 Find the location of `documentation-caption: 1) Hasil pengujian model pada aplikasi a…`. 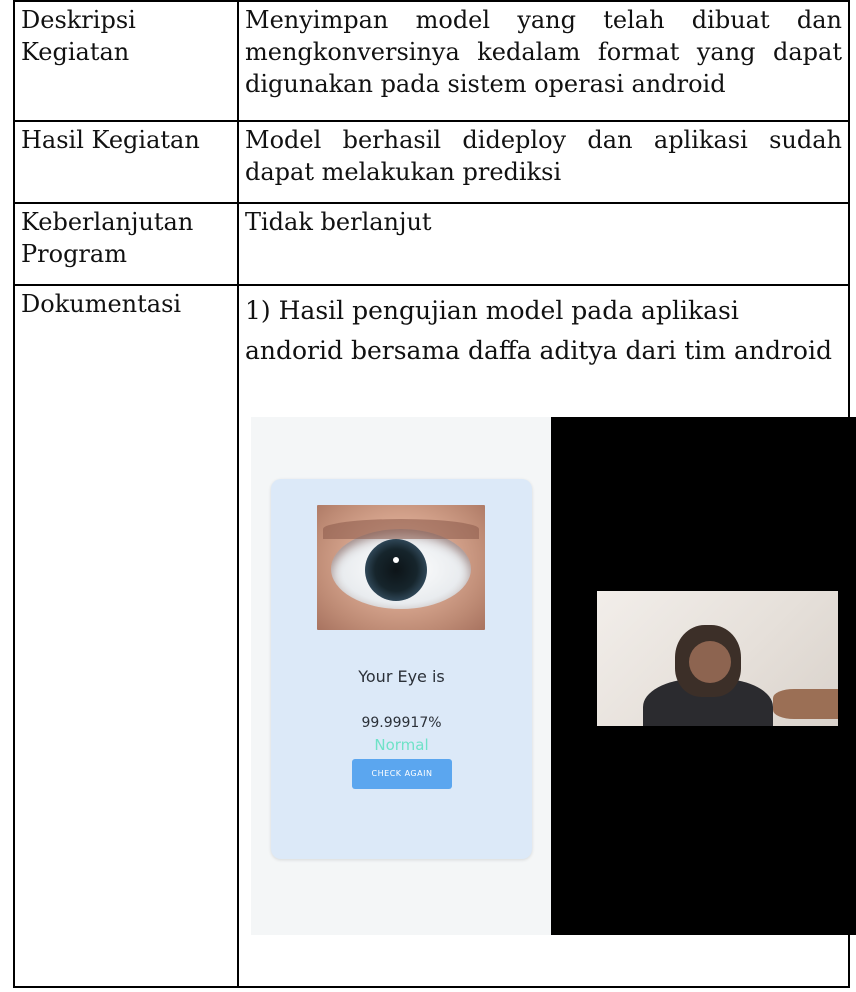

documentation-caption: 1) Hasil pengujian model pada aplikasi a… is located at coordinates (538, 330).